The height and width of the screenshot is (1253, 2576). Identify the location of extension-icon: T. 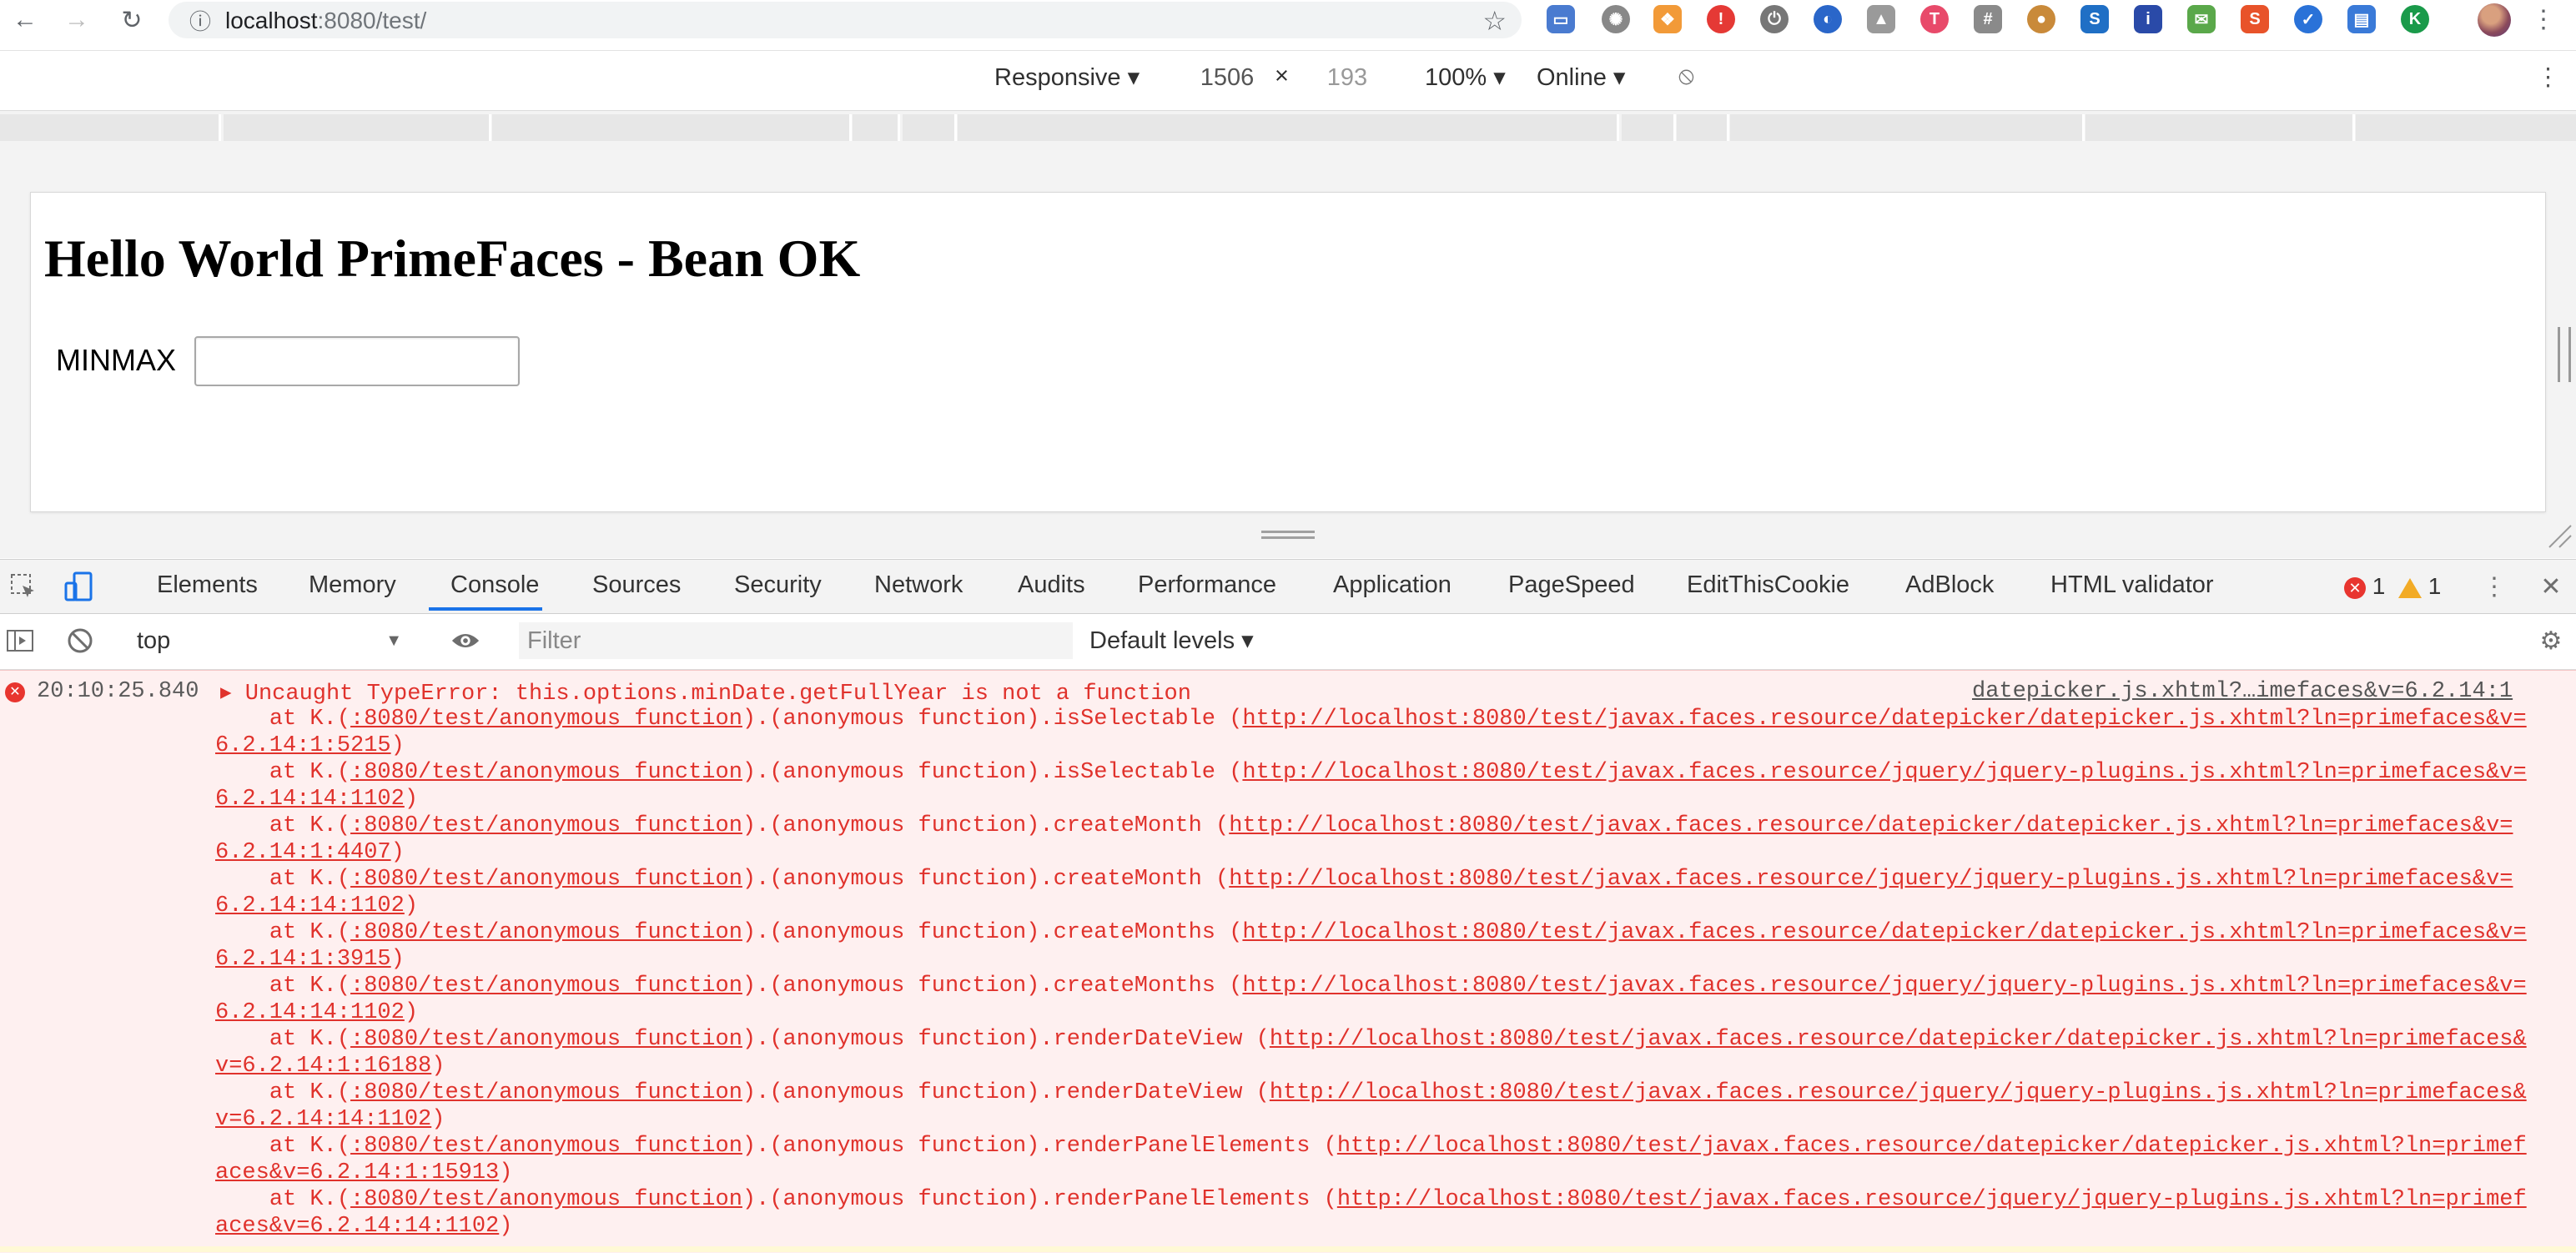
(1934, 19).